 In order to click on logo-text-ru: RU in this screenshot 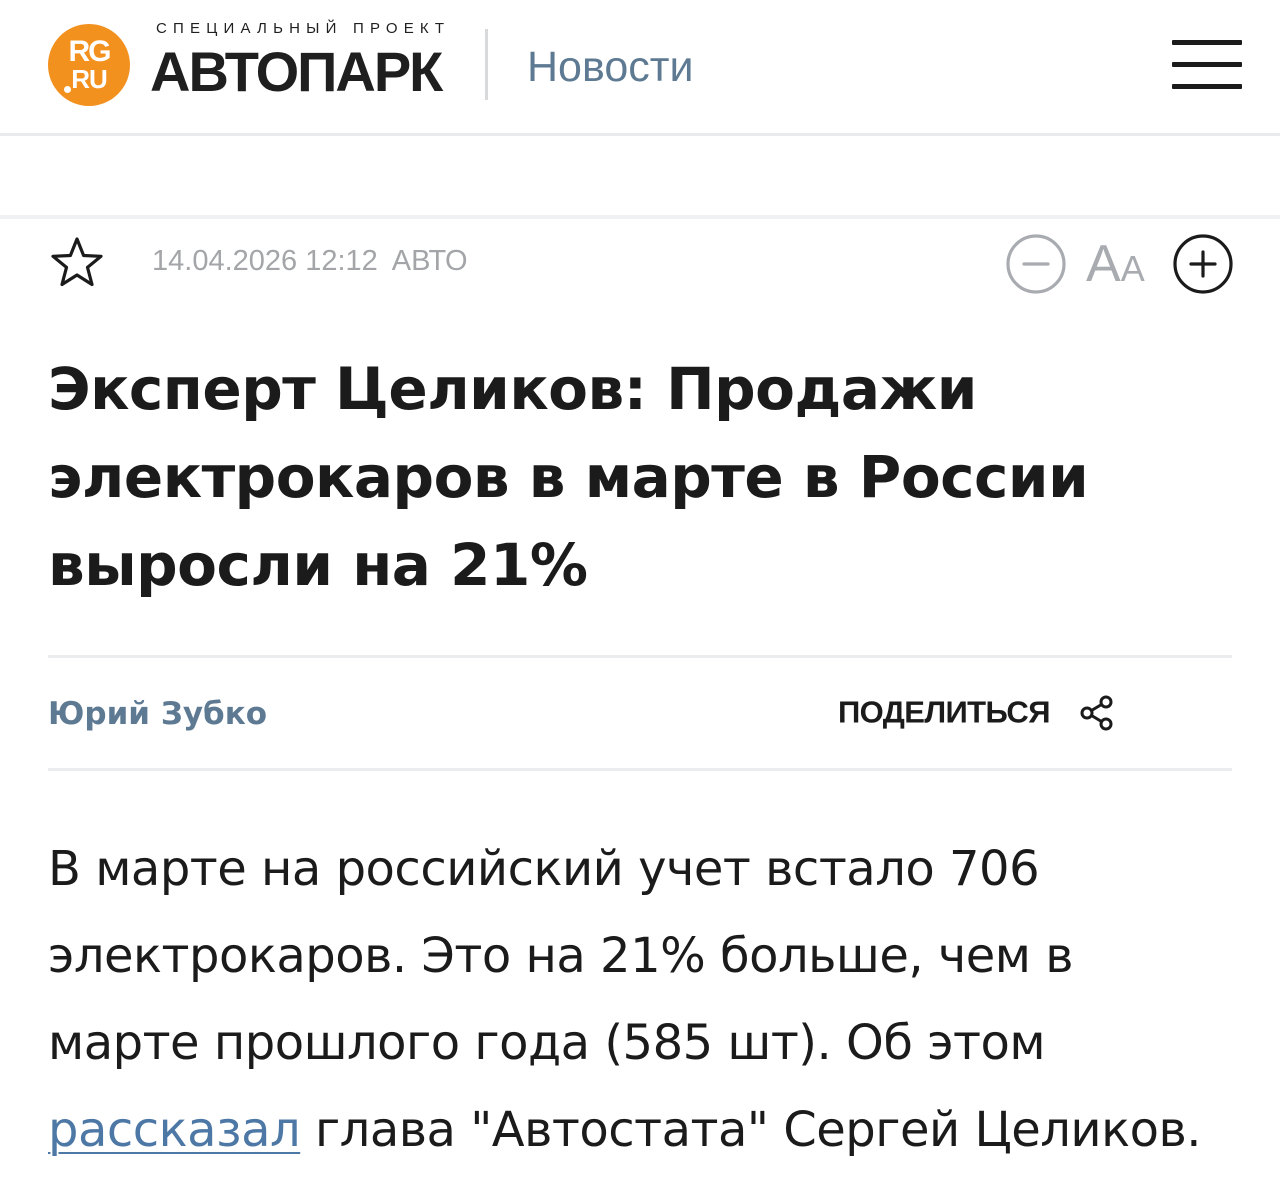, I will do `click(89, 79)`.